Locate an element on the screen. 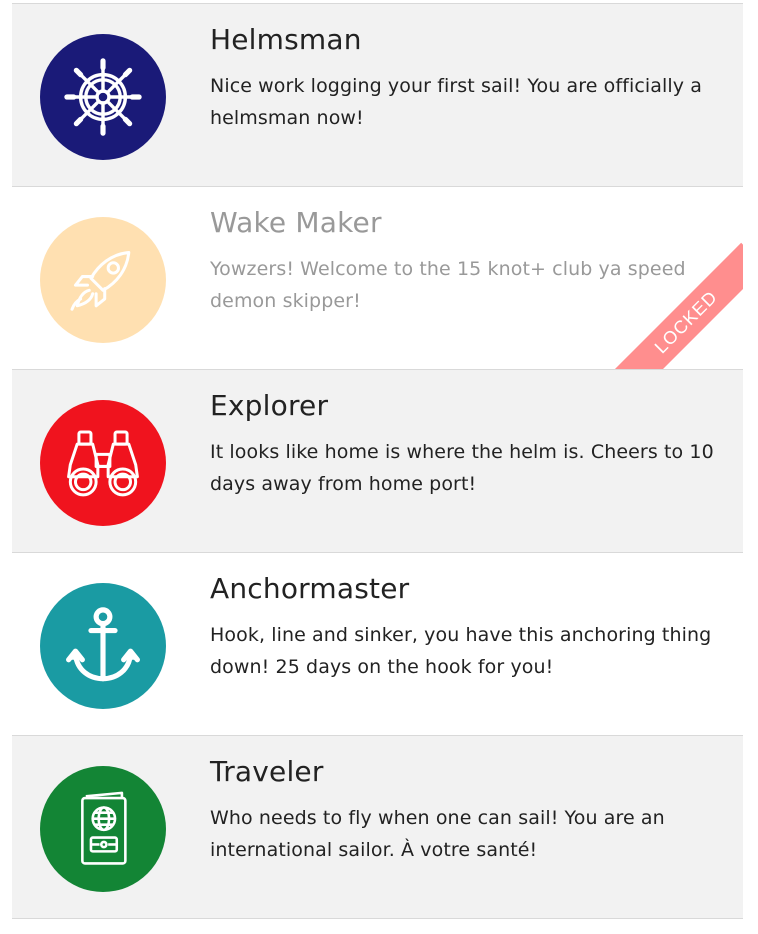 This screenshot has height=934, width=758. passport-icon is located at coordinates (104, 828).